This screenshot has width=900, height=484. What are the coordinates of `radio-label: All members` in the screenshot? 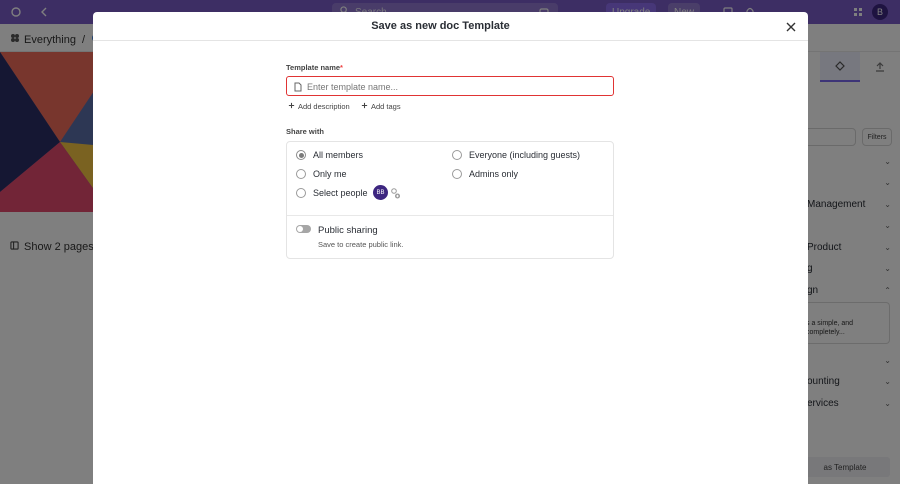 It's located at (338, 155).